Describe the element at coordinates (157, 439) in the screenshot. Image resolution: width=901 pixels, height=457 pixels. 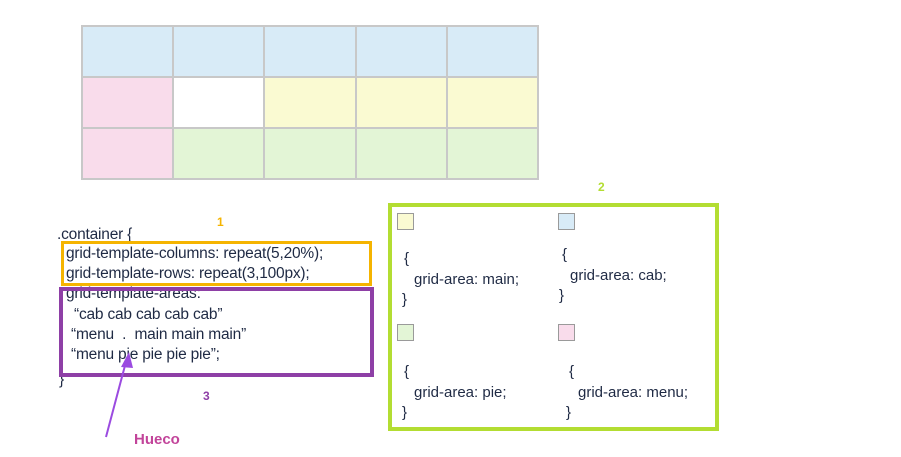
I see `hueco-label: Hueco` at that location.